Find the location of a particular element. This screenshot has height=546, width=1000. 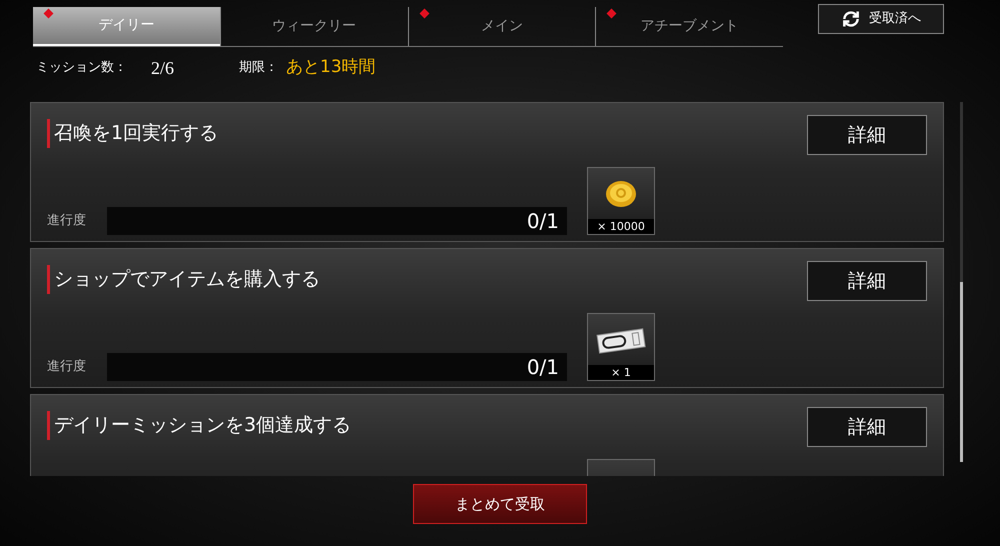

mission-count: 2/6 is located at coordinates (163, 68).